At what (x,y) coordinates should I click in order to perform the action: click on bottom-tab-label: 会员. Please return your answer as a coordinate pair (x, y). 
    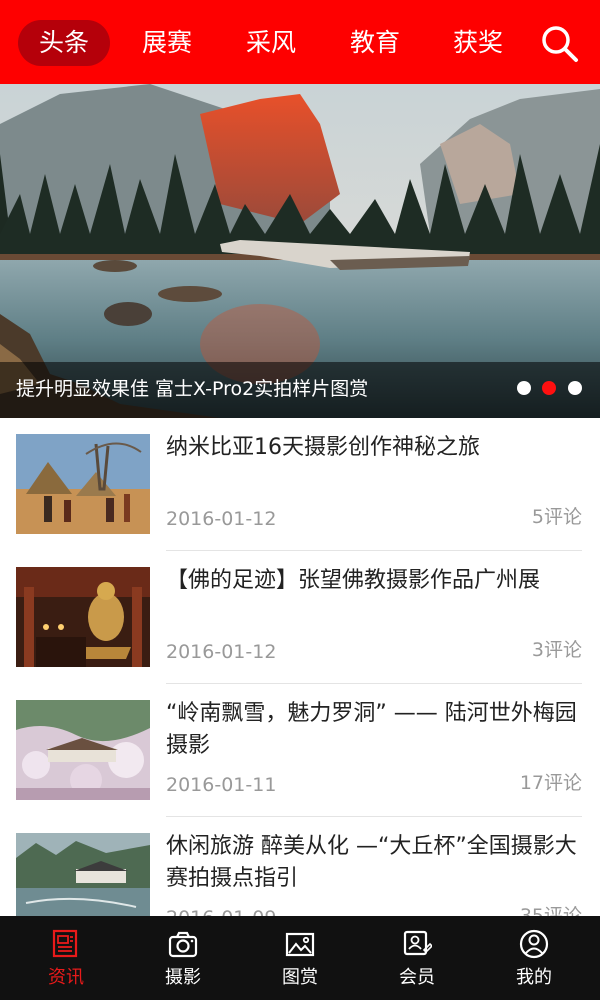
    Looking at the image, I should click on (417, 977).